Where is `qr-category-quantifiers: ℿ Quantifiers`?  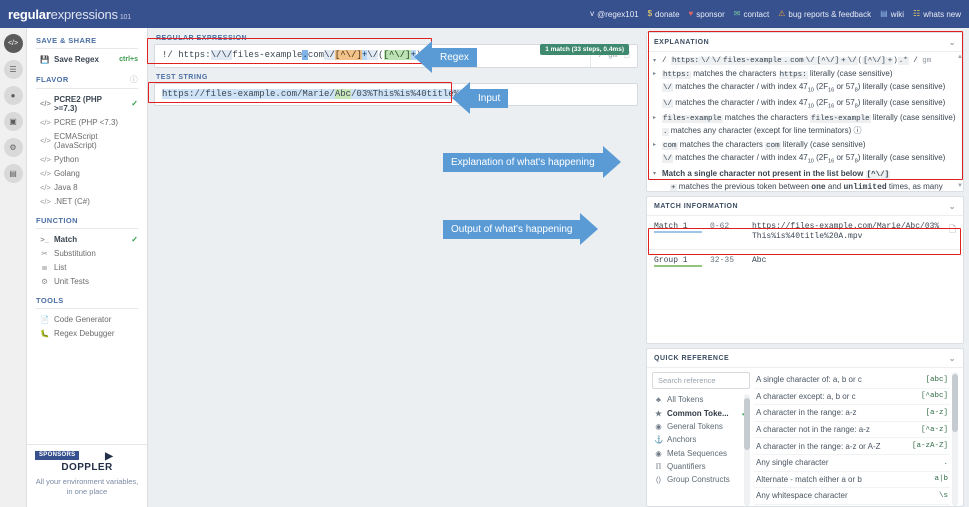 qr-category-quantifiers: ℿ Quantifiers is located at coordinates (701, 466).